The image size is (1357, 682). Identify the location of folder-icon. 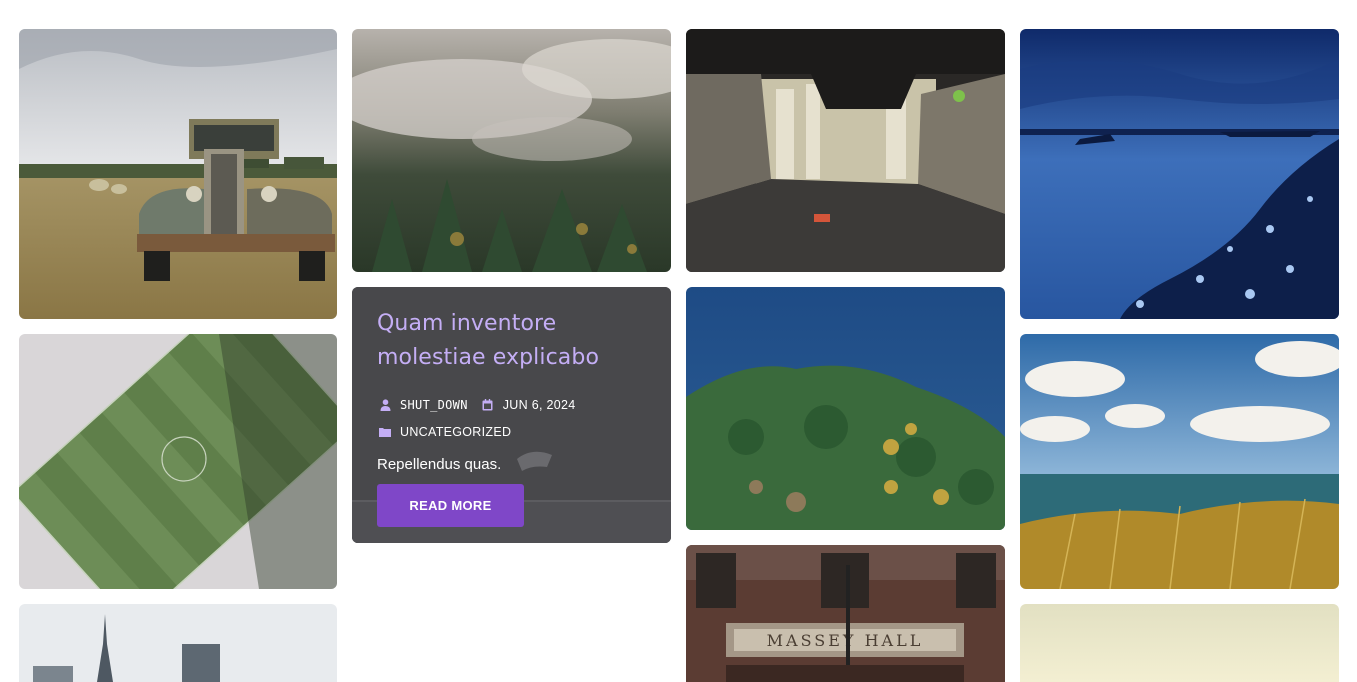
(385, 432).